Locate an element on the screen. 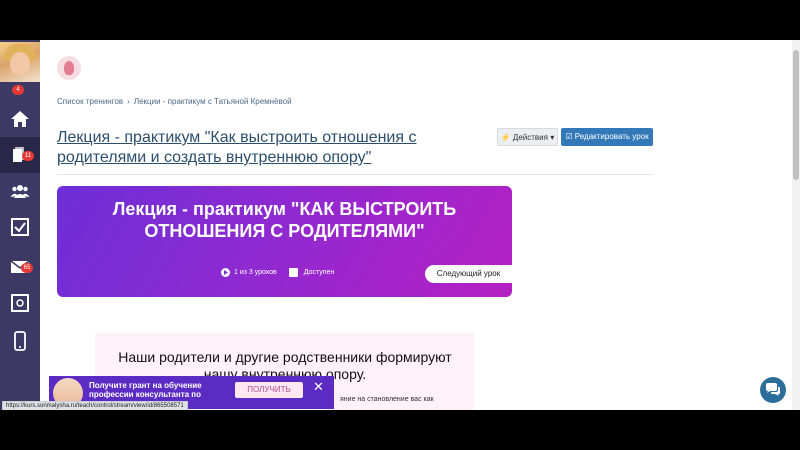  home-icon is located at coordinates (20, 119).